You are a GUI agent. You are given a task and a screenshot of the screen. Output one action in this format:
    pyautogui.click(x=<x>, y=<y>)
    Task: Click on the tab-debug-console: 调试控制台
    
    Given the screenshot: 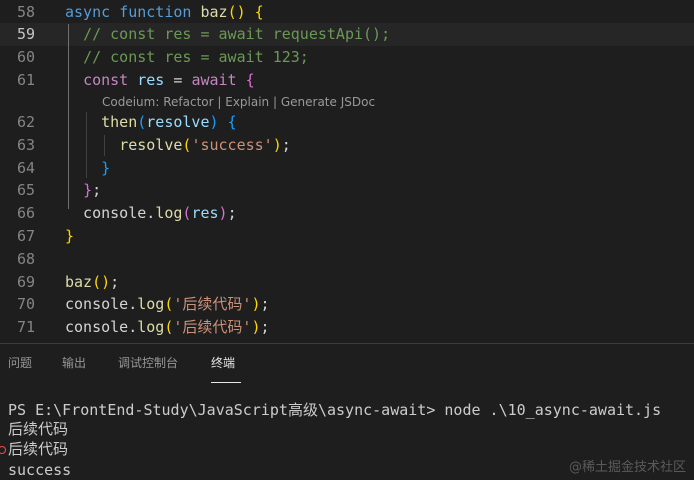 What is the action you would take?
    pyautogui.click(x=148, y=362)
    